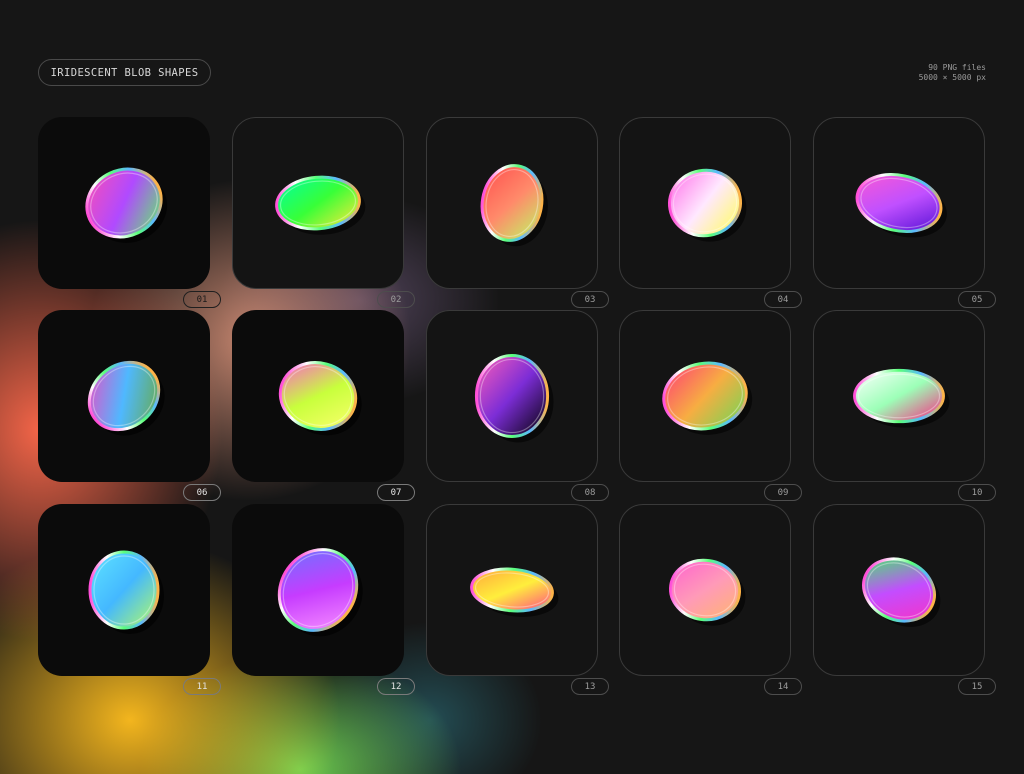 The width and height of the screenshot is (1024, 774). I want to click on blob-number-label: 02, so click(396, 299).